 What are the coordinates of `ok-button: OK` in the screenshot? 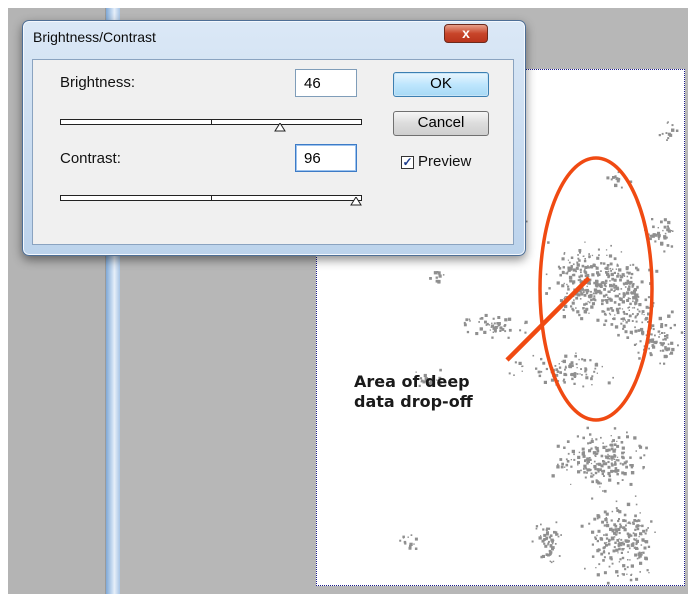 It's located at (441, 84).